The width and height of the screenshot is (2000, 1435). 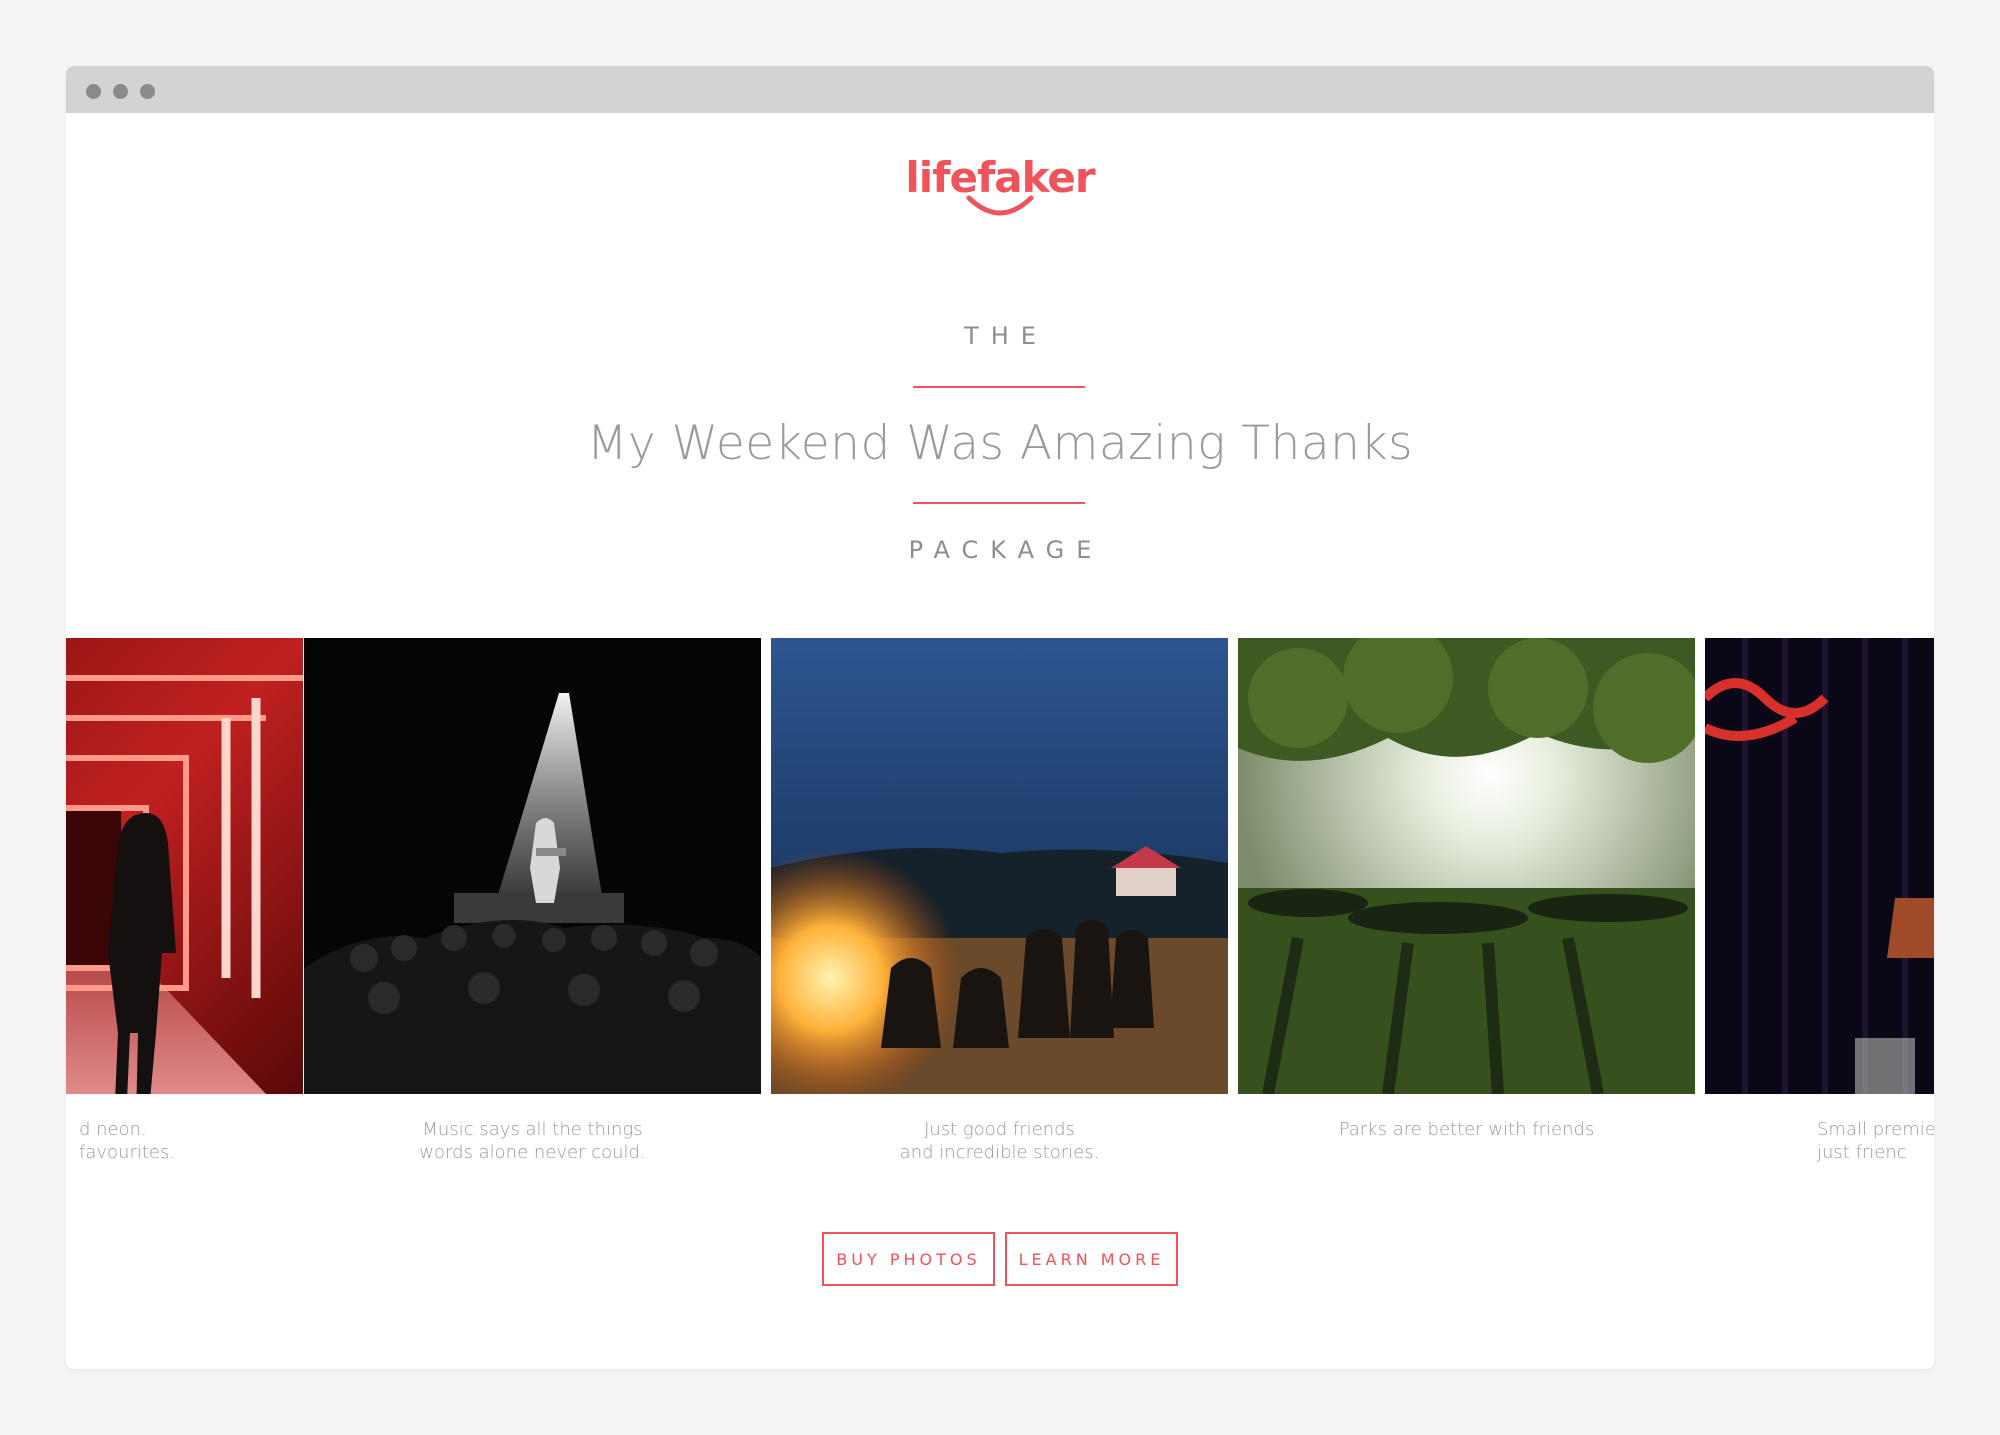 I want to click on gallery-card: Parks are better with friends, so click(x=1466, y=889).